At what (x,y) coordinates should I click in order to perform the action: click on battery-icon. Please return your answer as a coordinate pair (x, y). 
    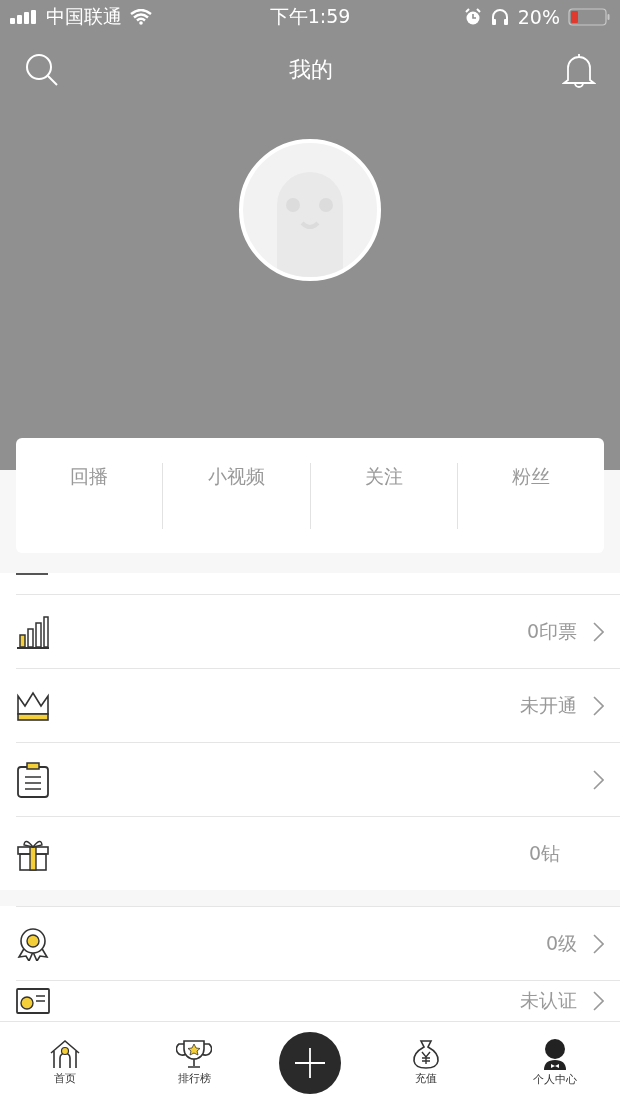
    Looking at the image, I should click on (589, 17).